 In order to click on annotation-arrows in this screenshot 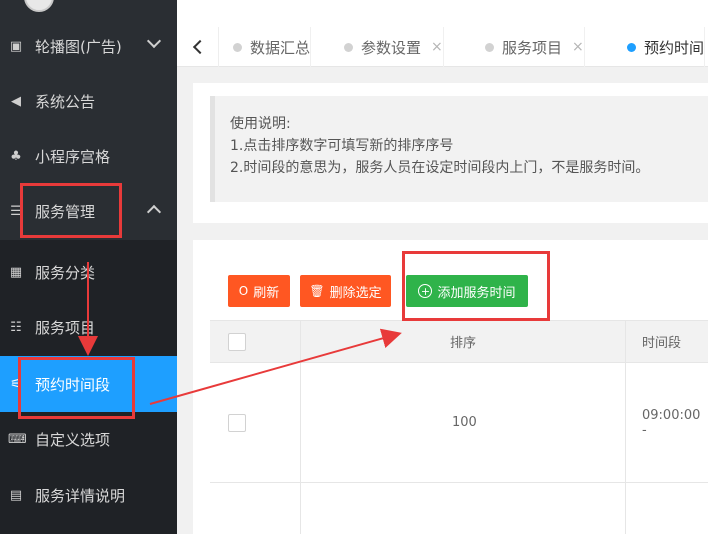, I will do `click(240, 333)`.